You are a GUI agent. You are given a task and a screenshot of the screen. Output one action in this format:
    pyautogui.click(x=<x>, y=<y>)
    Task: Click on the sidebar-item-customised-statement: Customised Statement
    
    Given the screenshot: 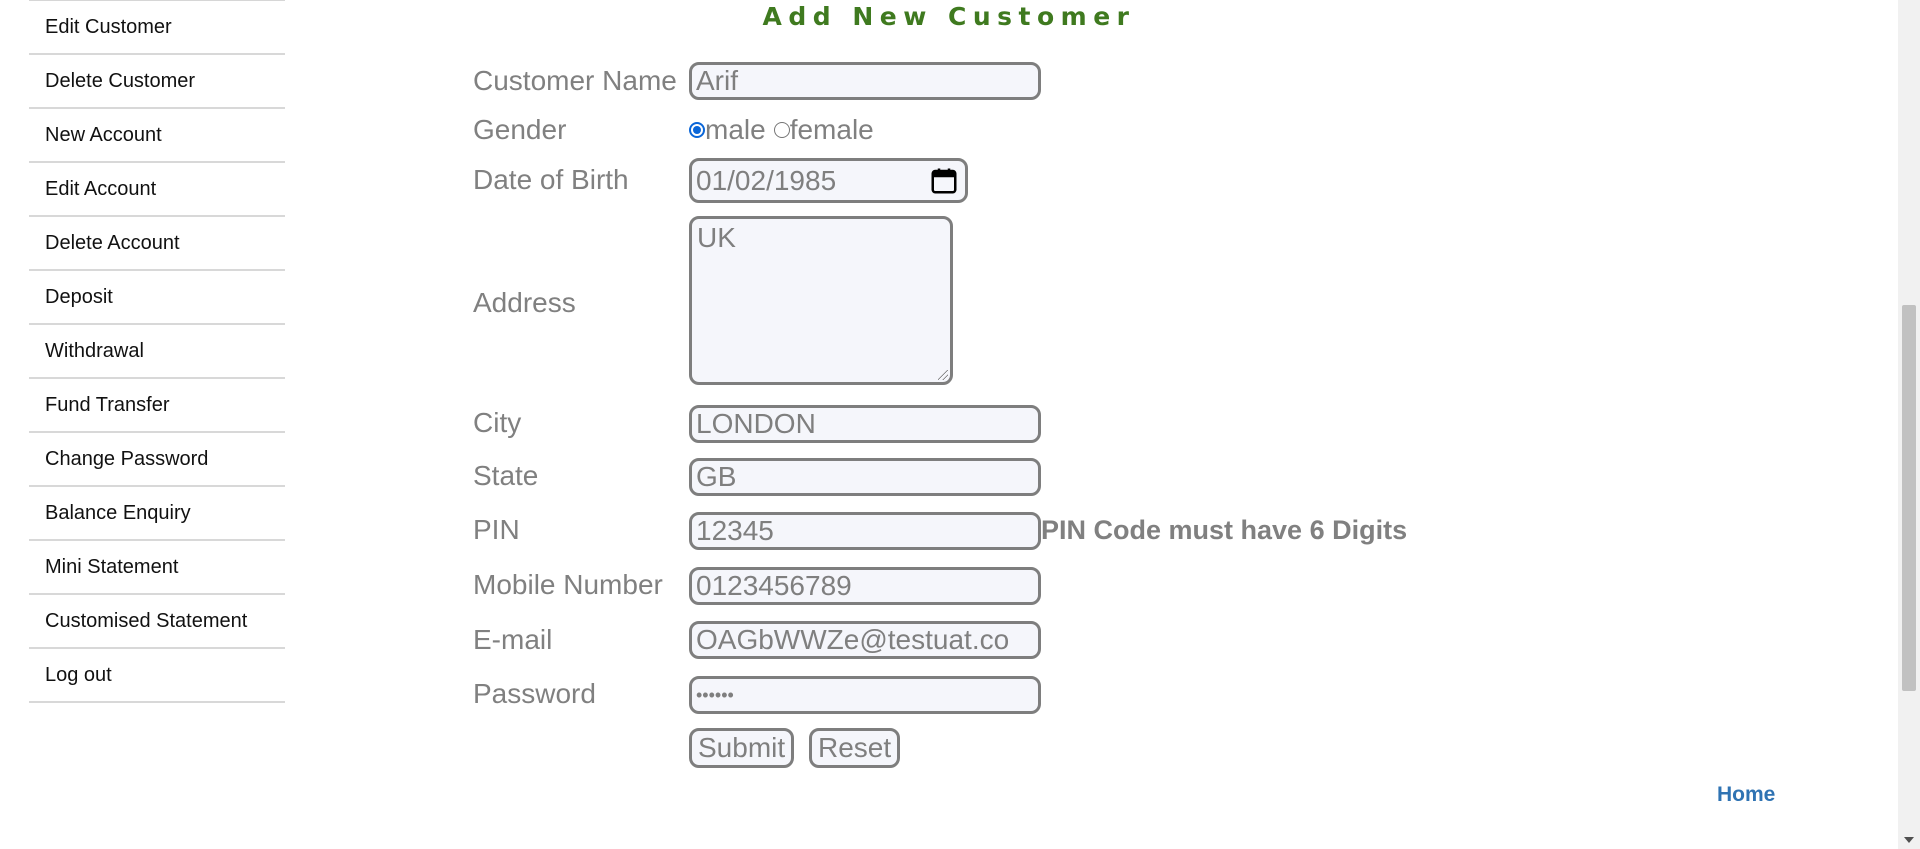 What is the action you would take?
    pyautogui.click(x=157, y=622)
    